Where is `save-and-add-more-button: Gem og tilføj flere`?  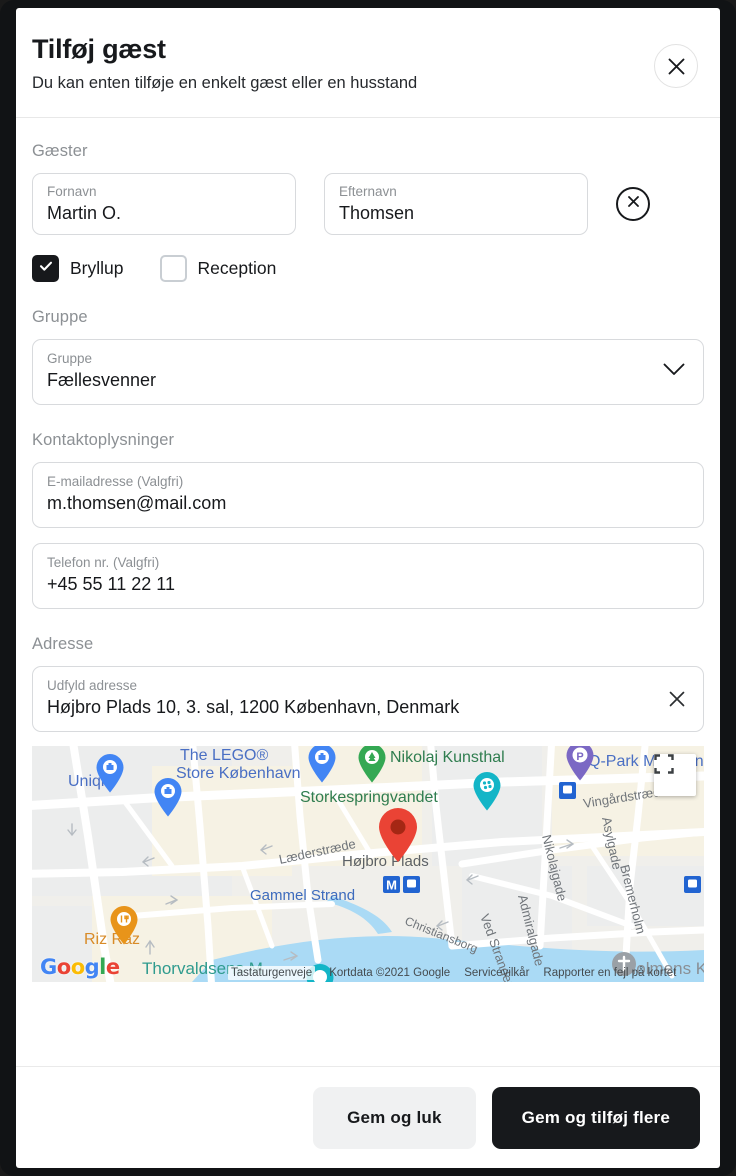
save-and-add-more-button: Gem og tilføj flere is located at coordinates (595, 1117).